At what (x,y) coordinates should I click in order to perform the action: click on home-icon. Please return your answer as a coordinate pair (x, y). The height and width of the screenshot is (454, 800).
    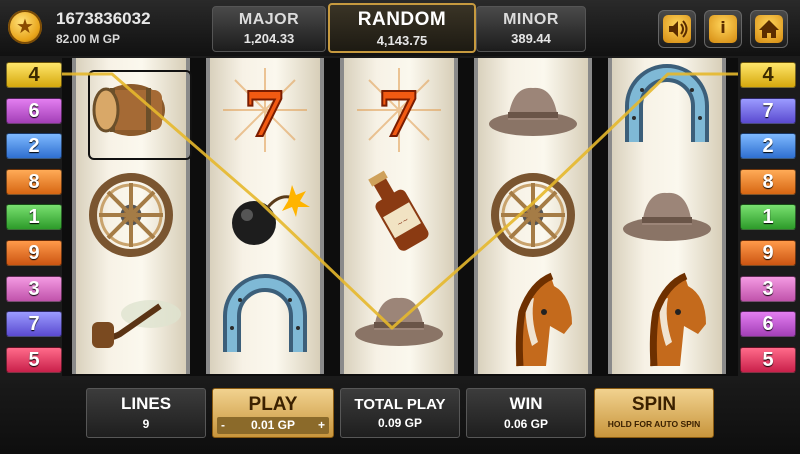
    Looking at the image, I should click on (769, 29).